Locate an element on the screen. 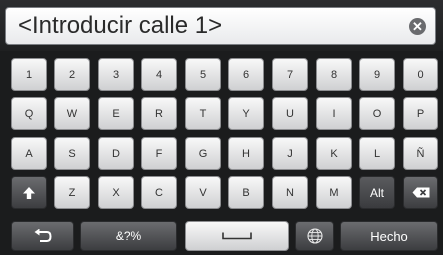 The height and width of the screenshot is (255, 443). key-n-tilde: Ñ is located at coordinates (420, 153).